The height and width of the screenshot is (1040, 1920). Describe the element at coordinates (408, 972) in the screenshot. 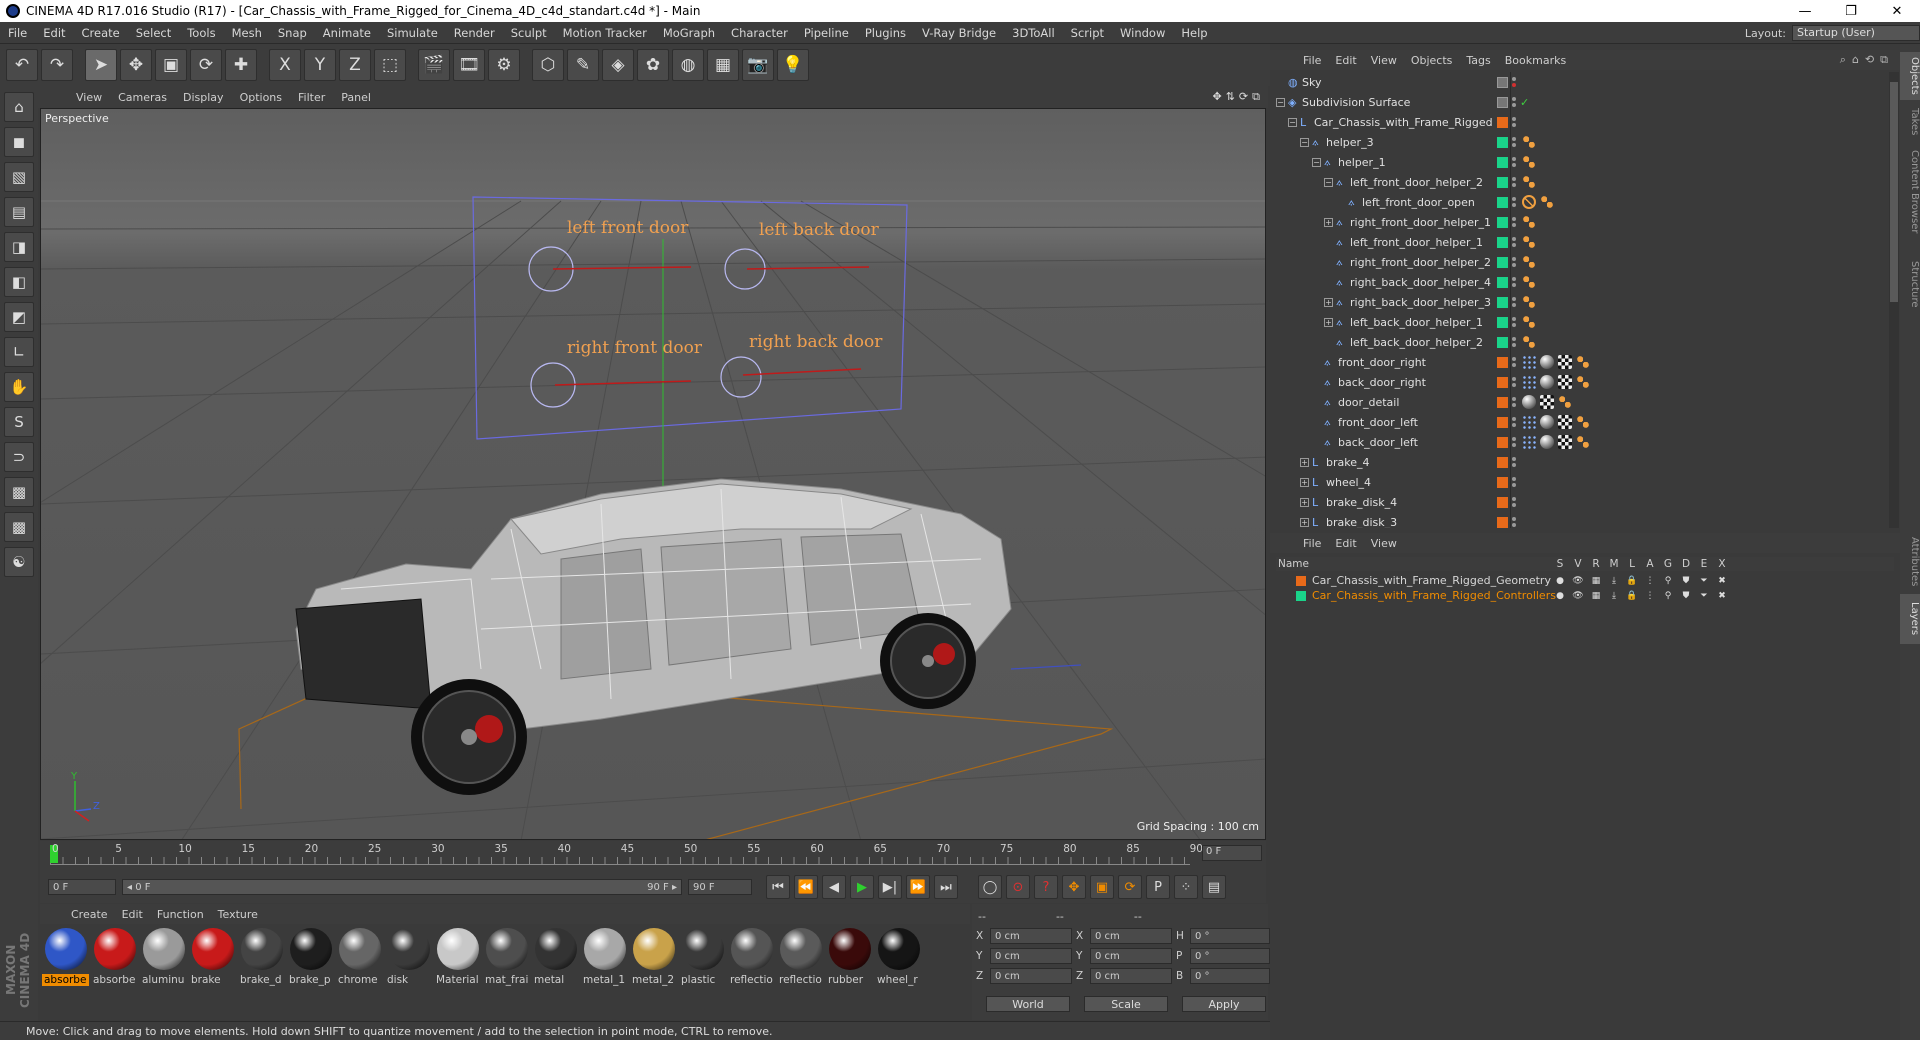

I see `material-swatch: disk` at that location.